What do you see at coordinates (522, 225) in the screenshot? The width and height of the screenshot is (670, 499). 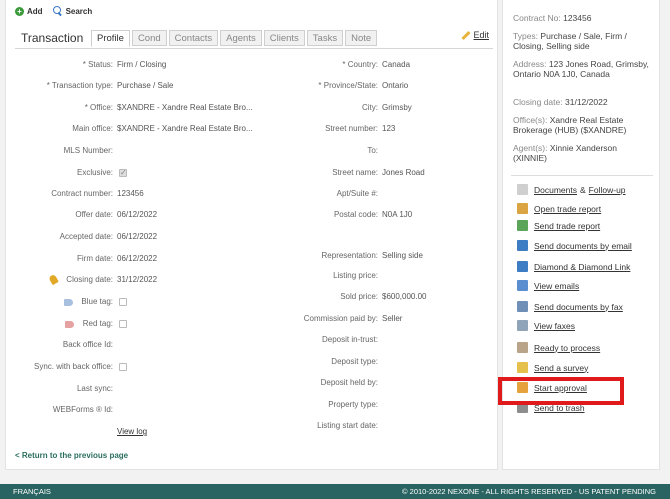 I see `send-report-icon` at bounding box center [522, 225].